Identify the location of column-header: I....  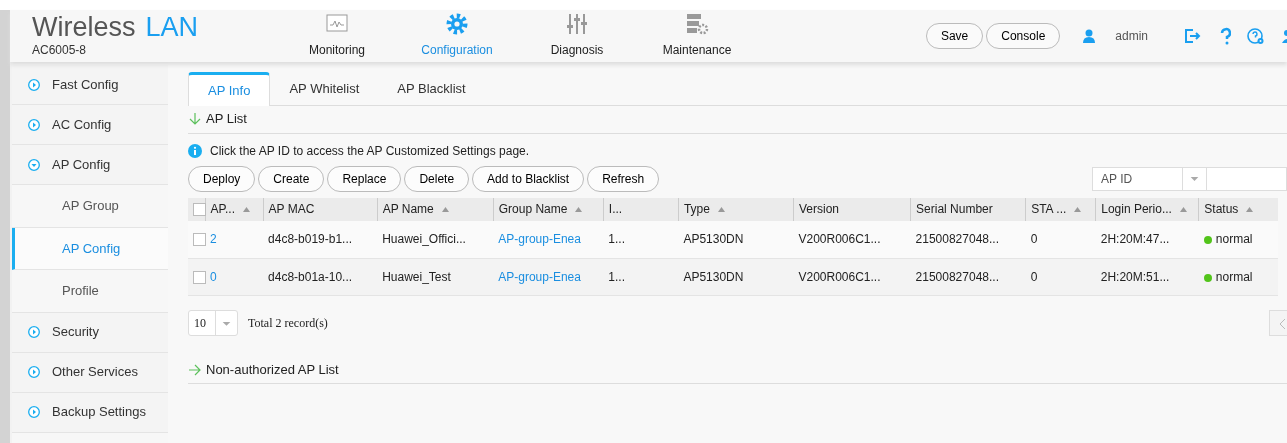
(641, 209).